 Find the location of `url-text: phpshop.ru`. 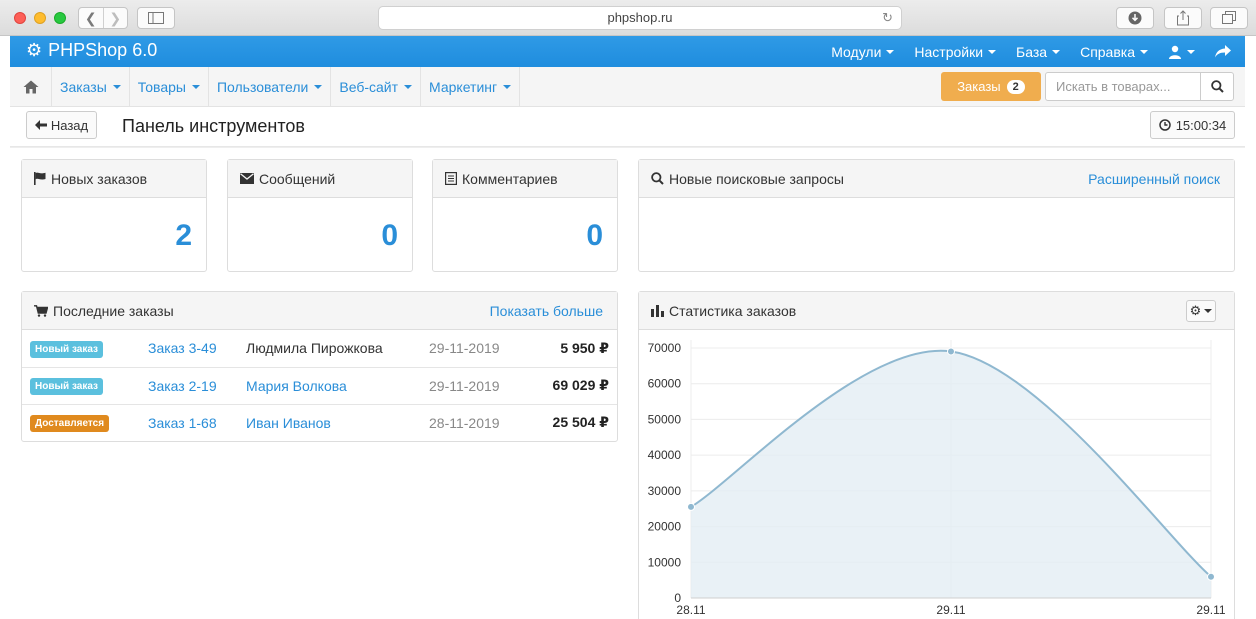

url-text: phpshop.ru is located at coordinates (640, 17).